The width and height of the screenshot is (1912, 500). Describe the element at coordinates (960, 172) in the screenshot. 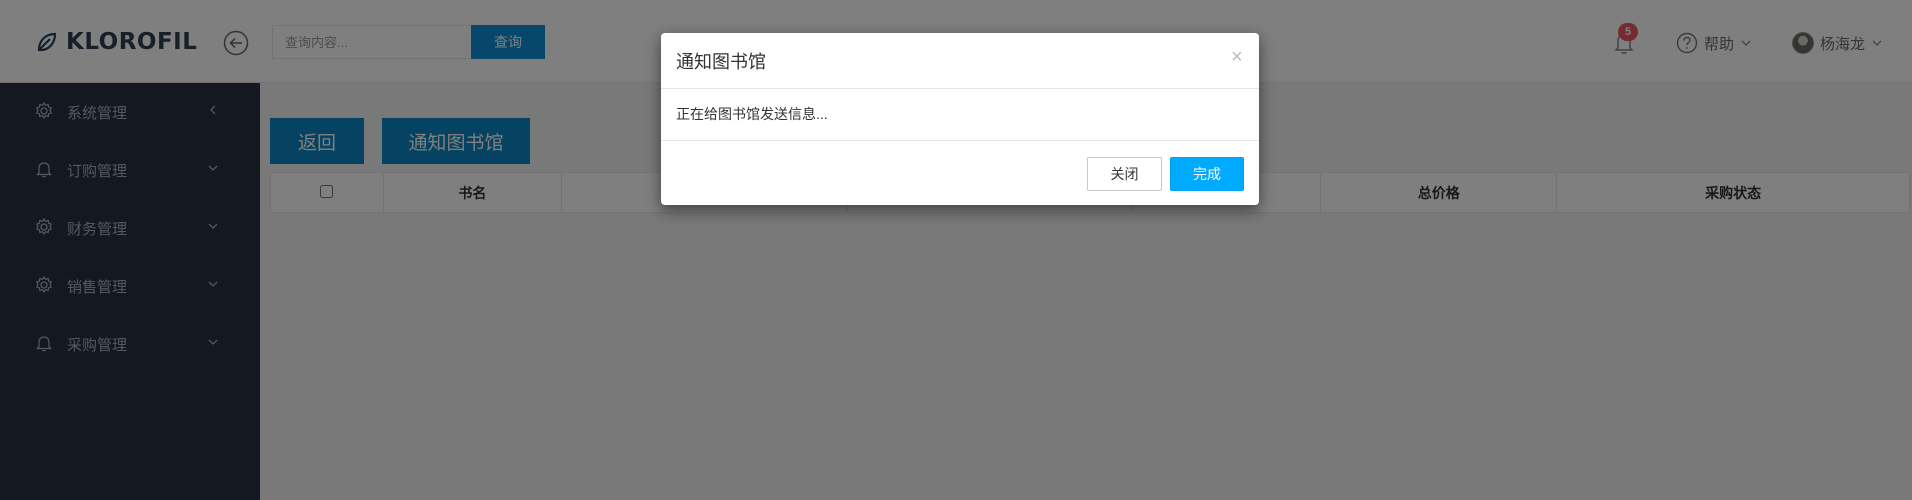

I see `modal-footer: 关闭 完成` at that location.